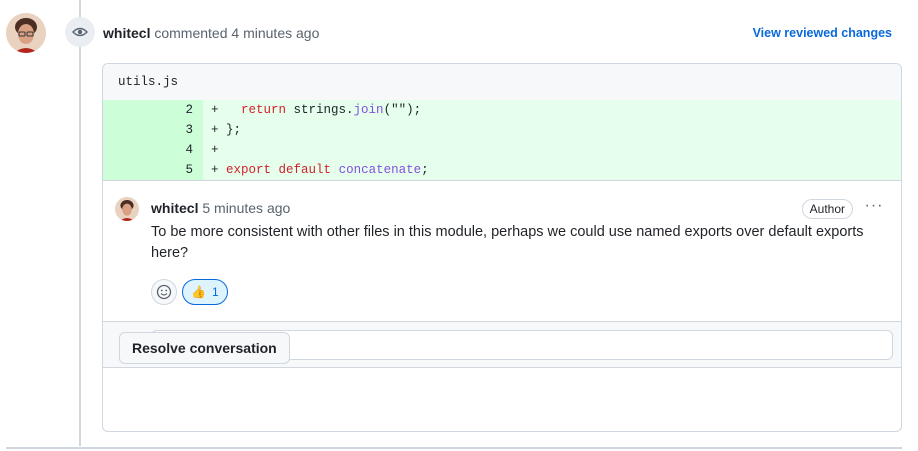 The height and width of the screenshot is (451, 918). I want to click on diff-line: 4 +, so click(502, 150).